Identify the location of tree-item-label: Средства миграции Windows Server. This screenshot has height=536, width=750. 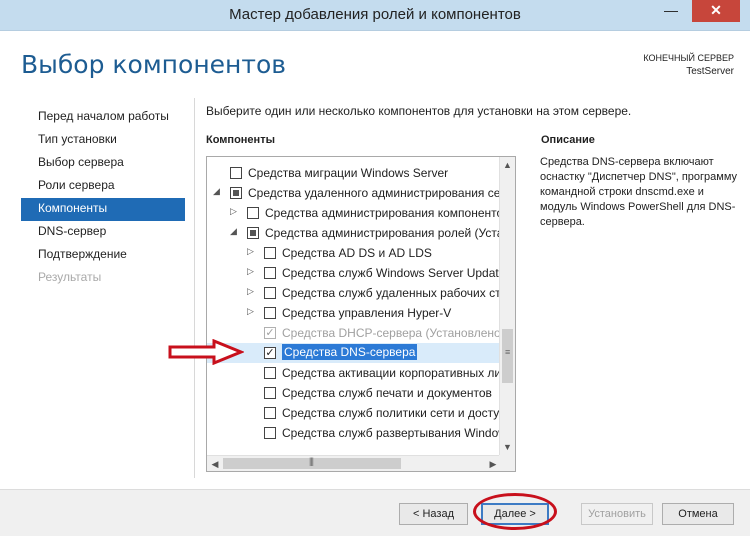
(348, 173).